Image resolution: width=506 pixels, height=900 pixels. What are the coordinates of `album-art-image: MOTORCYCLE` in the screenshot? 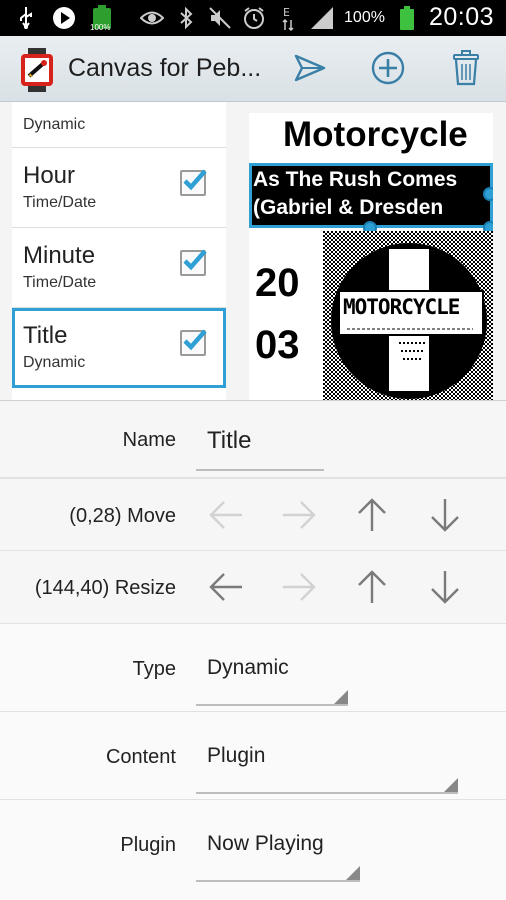 It's located at (408, 315).